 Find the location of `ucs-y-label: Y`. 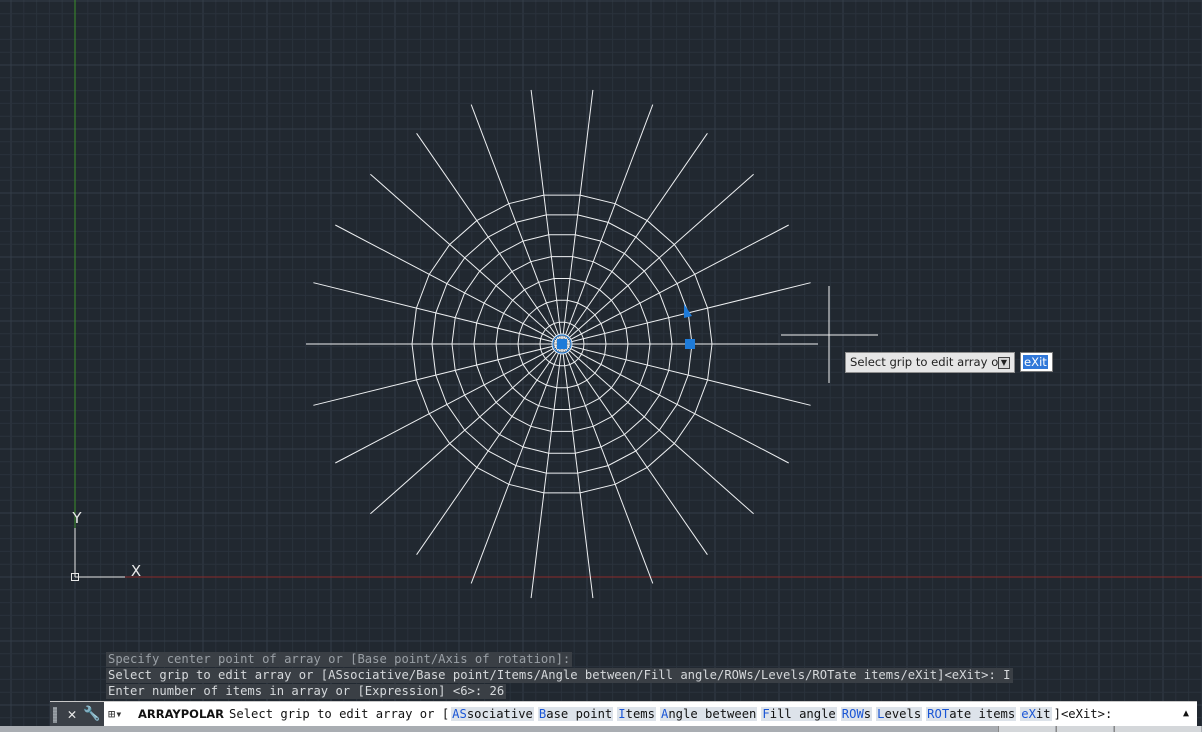

ucs-y-label: Y is located at coordinates (76, 518).